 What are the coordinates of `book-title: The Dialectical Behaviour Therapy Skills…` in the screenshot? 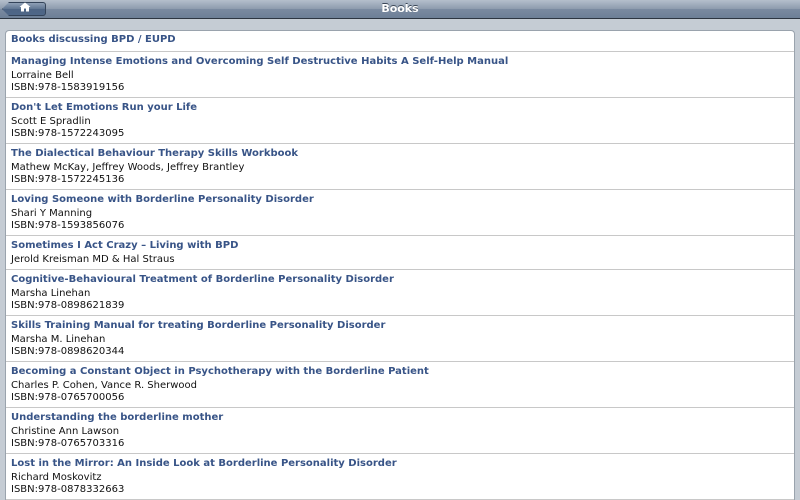 It's located at (155, 153).